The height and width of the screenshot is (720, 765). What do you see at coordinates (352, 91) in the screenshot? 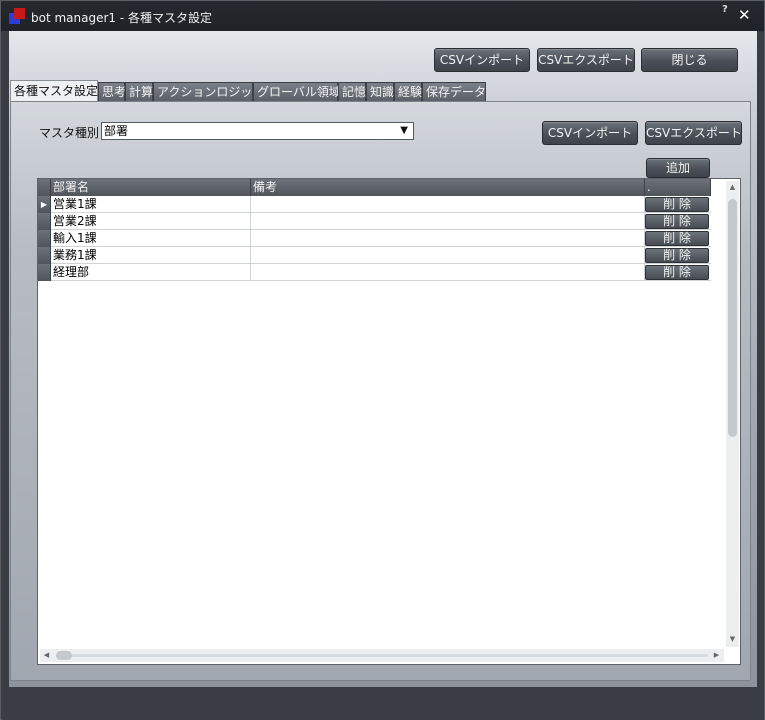
I see `tab-memory: 記憶` at bounding box center [352, 91].